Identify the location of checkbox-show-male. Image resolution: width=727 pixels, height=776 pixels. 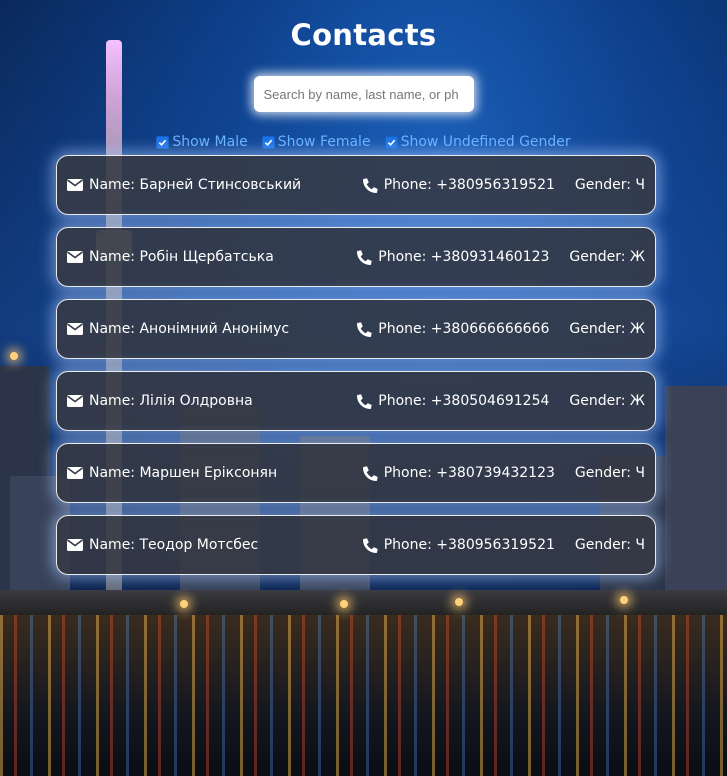
(163, 142).